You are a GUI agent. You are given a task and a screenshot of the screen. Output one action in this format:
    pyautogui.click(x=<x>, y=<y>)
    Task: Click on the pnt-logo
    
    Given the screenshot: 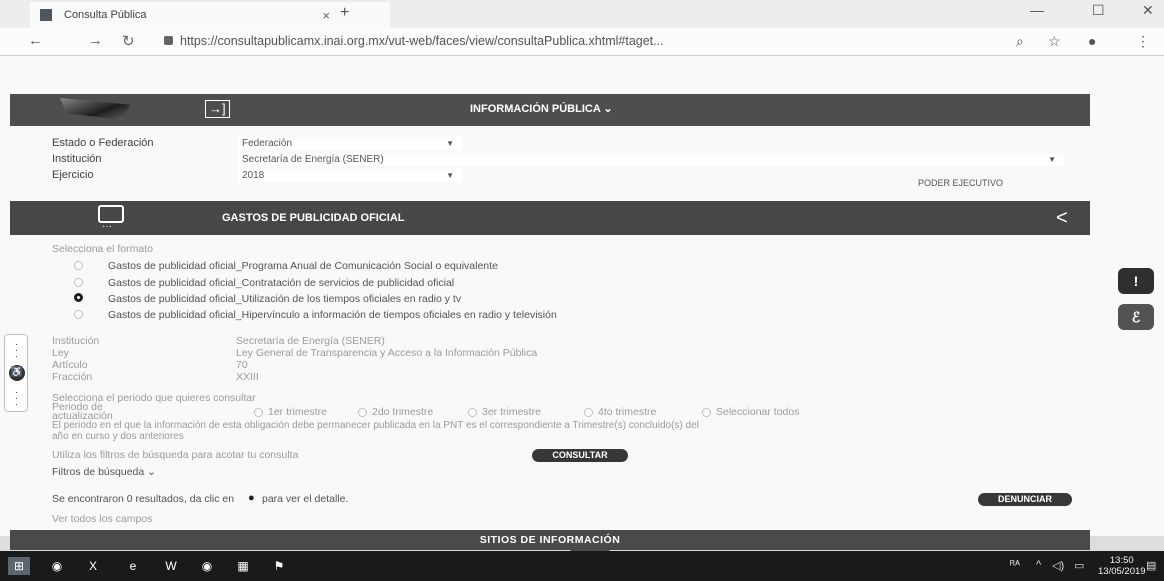 What is the action you would take?
    pyautogui.click(x=95, y=109)
    